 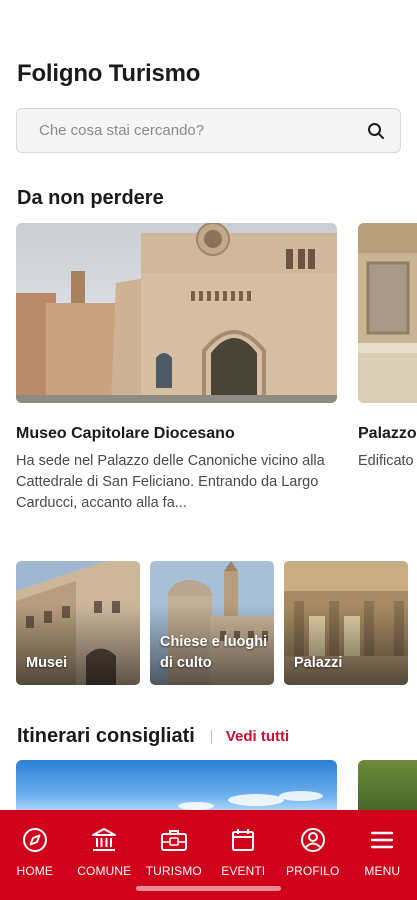 What do you see at coordinates (387, 433) in the screenshot?
I see `card-title: Palazzo Quintan` at bounding box center [387, 433].